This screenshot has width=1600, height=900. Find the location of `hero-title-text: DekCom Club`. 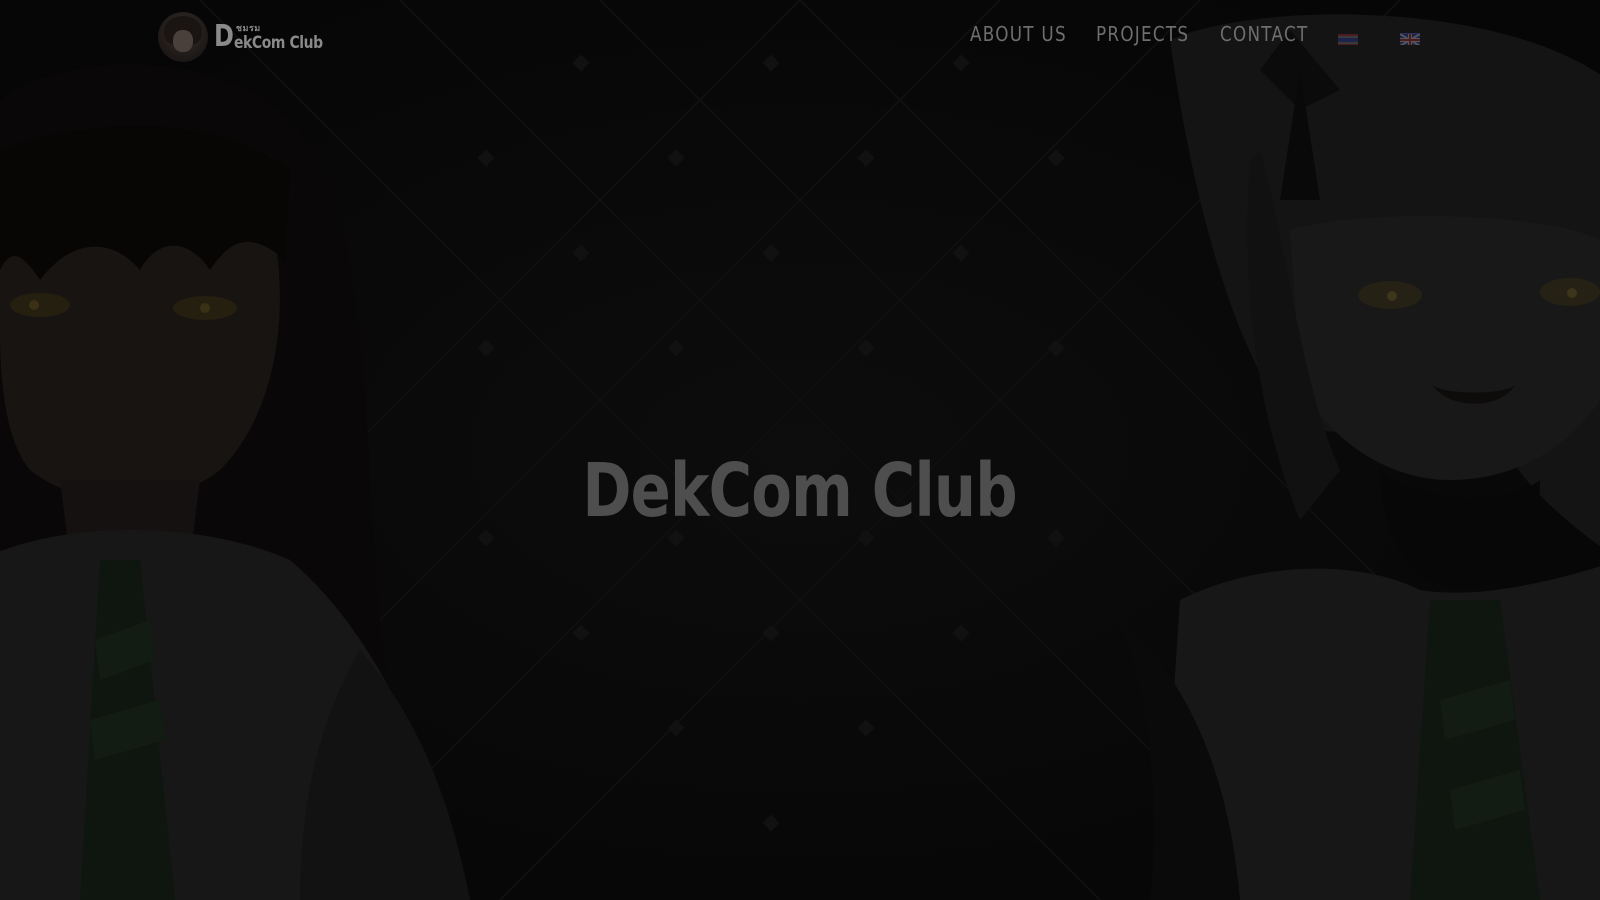

hero-title-text: DekCom Club is located at coordinates (800, 490).